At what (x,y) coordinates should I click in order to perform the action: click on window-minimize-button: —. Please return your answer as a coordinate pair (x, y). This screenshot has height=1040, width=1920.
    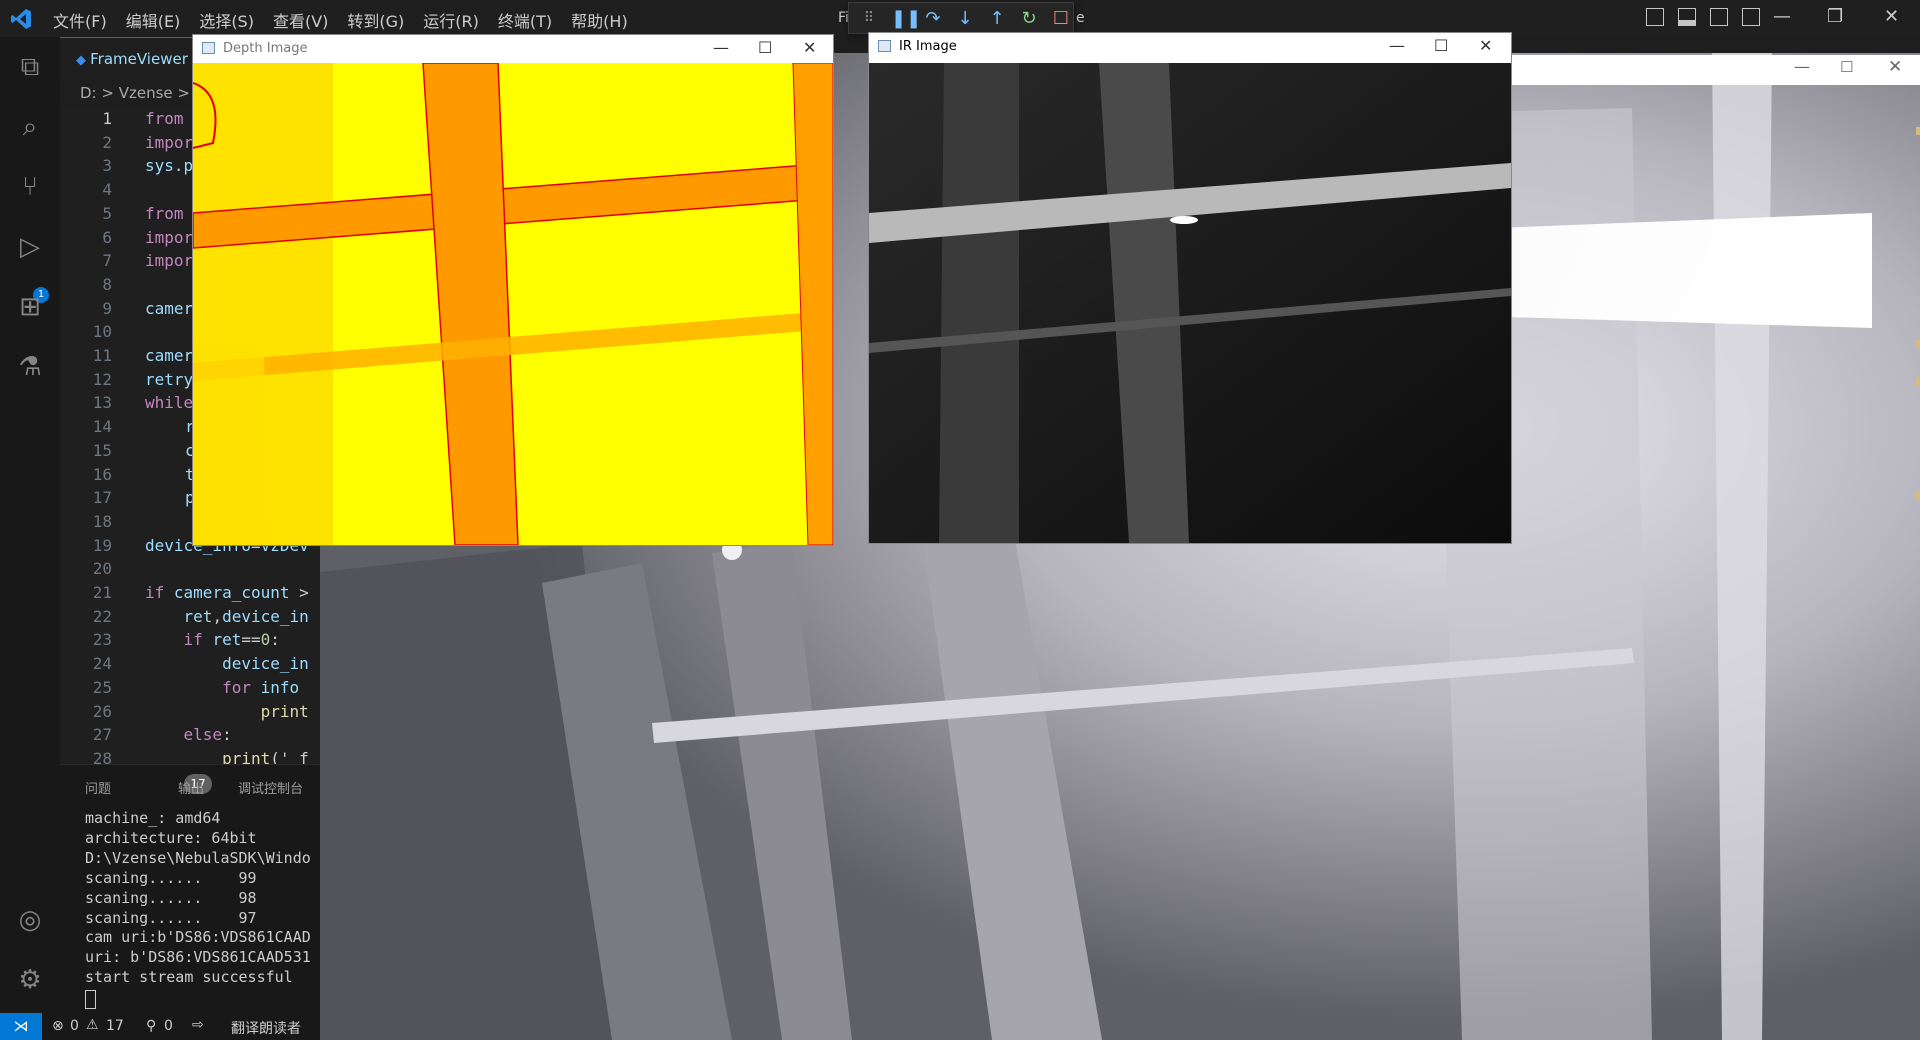
    Looking at the image, I should click on (1782, 16).